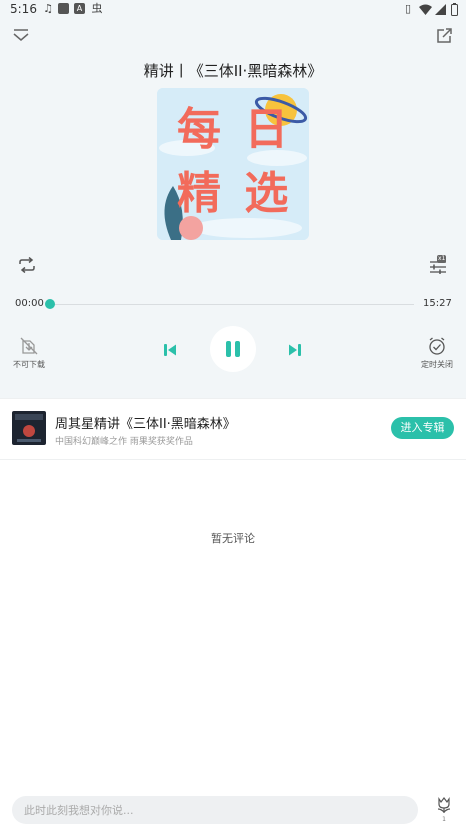 The width and height of the screenshot is (466, 830). What do you see at coordinates (295, 350) in the screenshot?
I see `skip-next-icon` at bounding box center [295, 350].